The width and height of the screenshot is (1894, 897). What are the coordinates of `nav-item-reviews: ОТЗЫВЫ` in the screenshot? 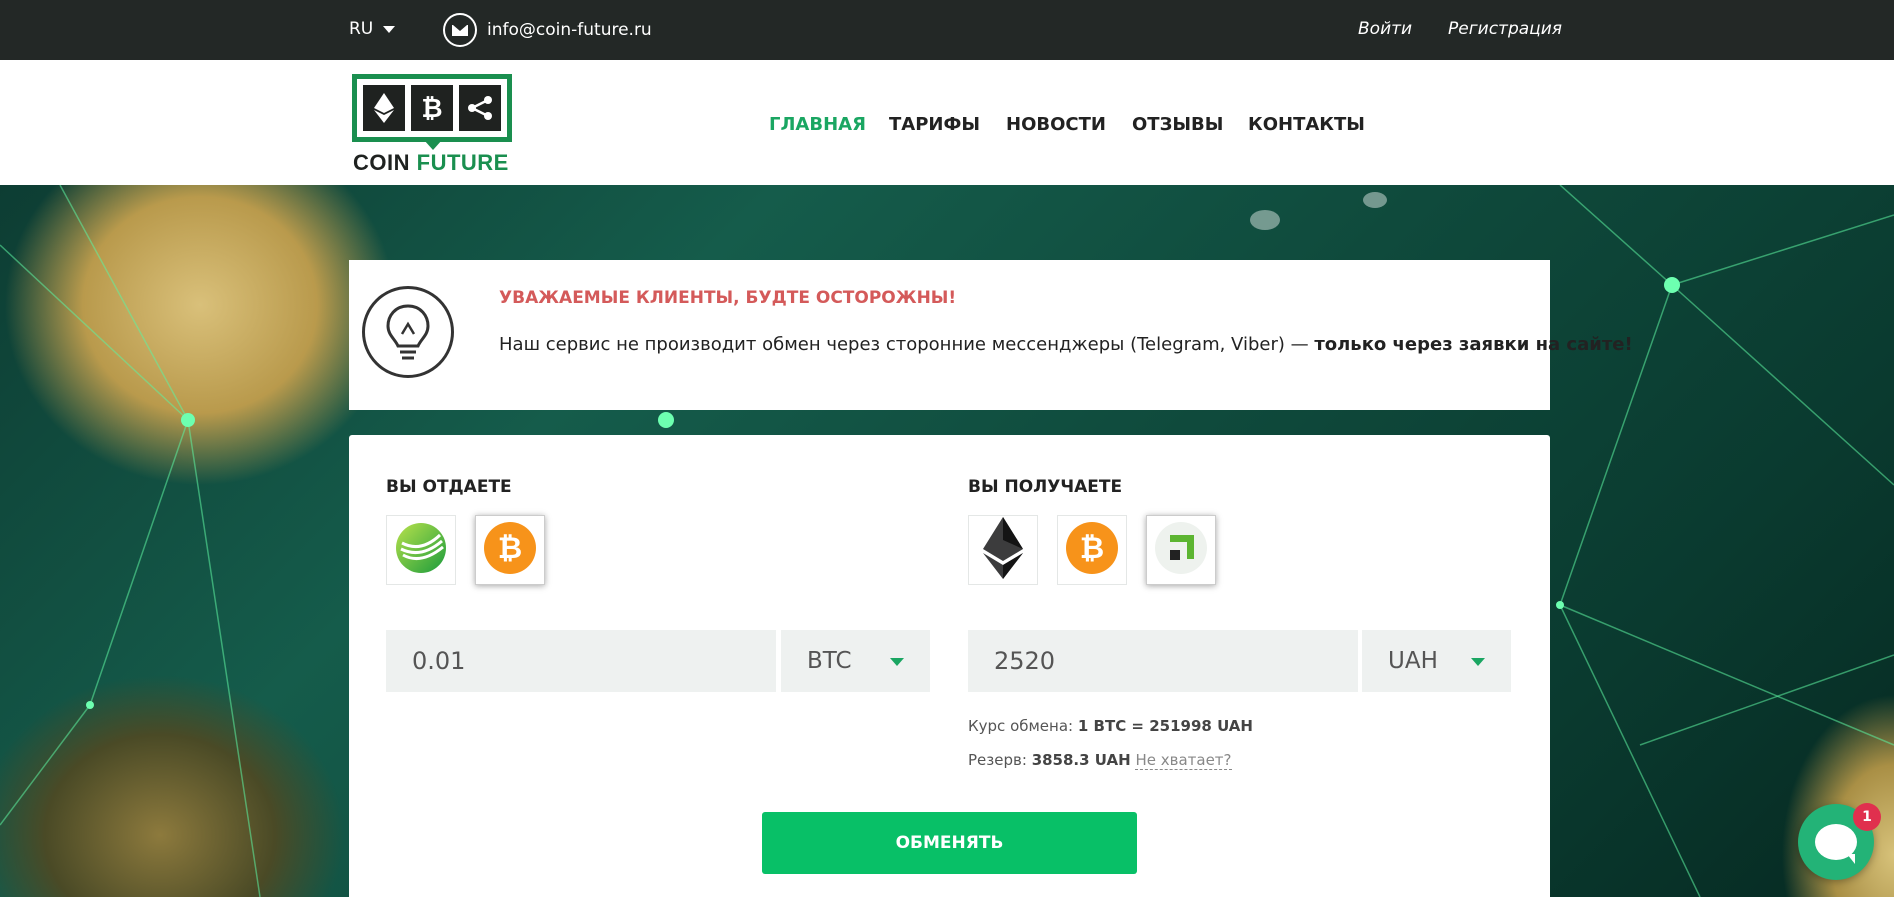 It's located at (1177, 124).